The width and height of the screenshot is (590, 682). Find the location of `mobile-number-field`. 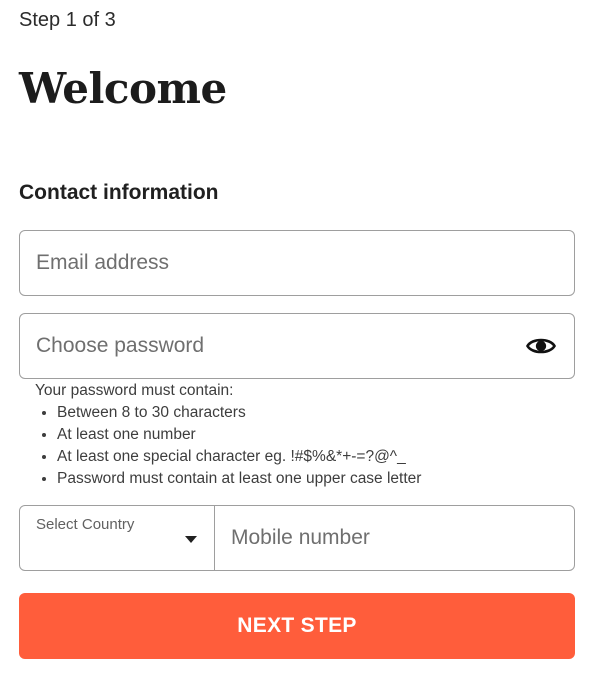

mobile-number-field is located at coordinates (391, 538).